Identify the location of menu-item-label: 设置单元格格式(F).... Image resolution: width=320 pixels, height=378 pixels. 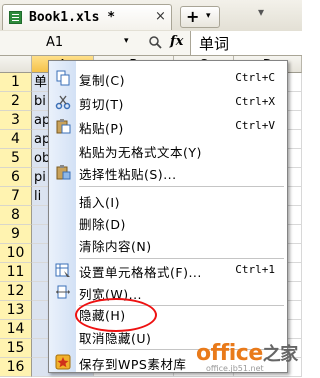
(140, 272).